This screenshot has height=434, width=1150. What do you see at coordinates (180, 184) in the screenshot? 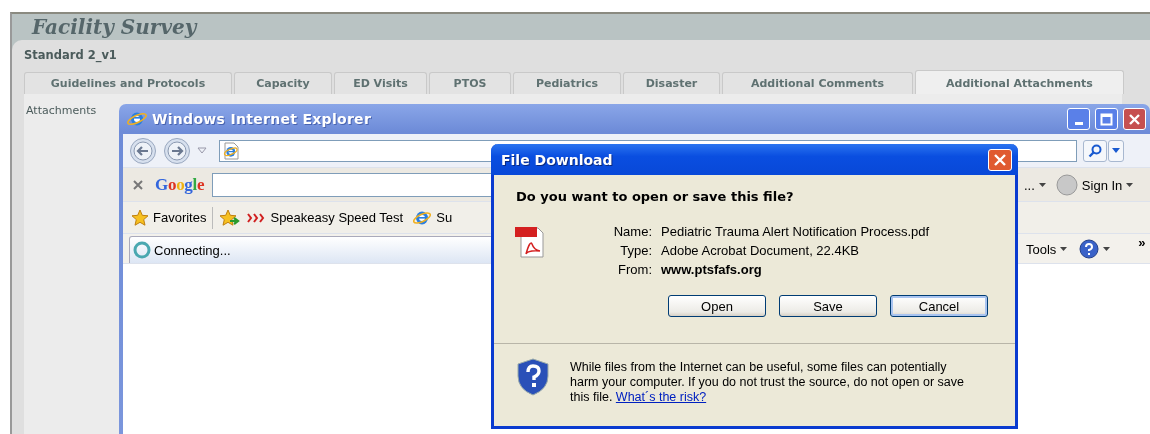
I see `google-logo: Google` at bounding box center [180, 184].